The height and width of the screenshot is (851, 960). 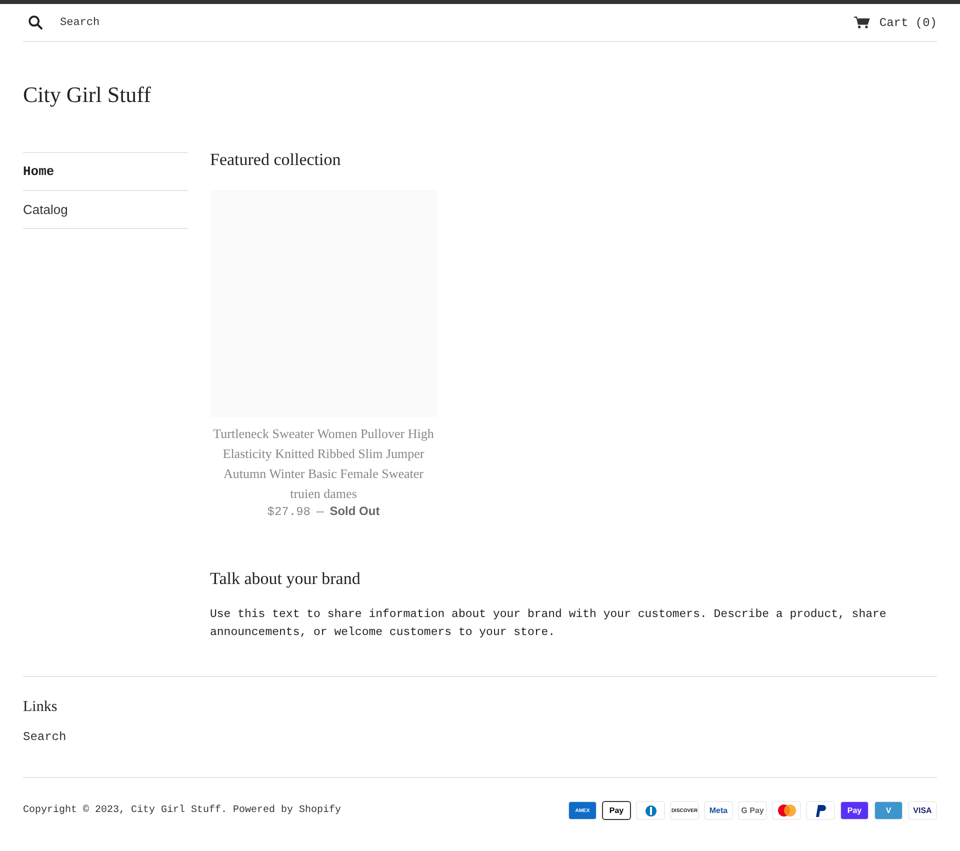 I want to click on product-title: Turtleneck Sweater Women Pullover High Elasticity Knitted Ribbed Slim Jumper Autumn Winter Basic Female Sweater truien dames, so click(x=323, y=464).